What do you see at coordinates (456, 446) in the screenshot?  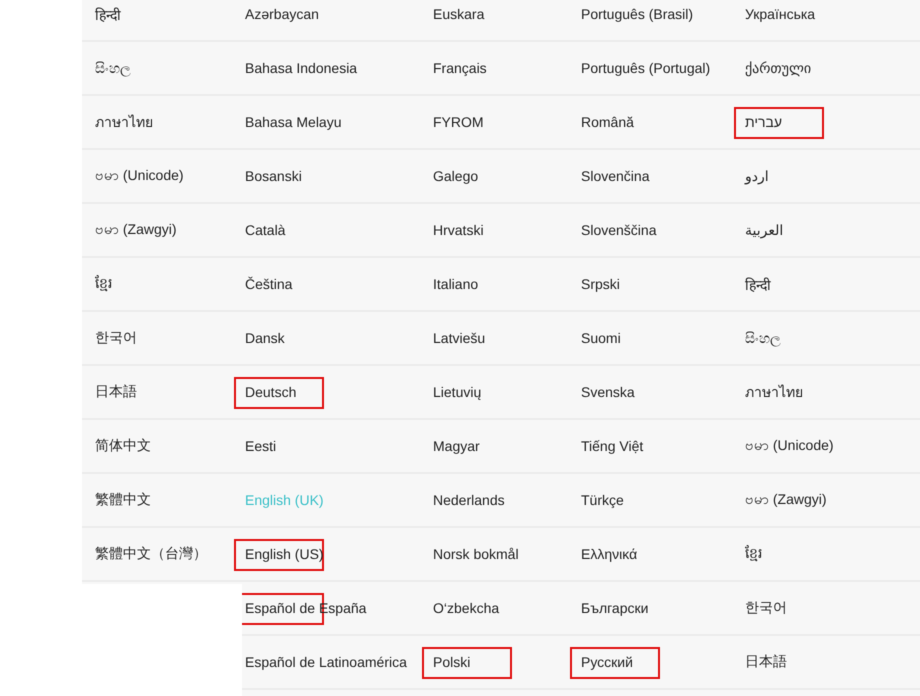 I see `language-option: Magyar` at bounding box center [456, 446].